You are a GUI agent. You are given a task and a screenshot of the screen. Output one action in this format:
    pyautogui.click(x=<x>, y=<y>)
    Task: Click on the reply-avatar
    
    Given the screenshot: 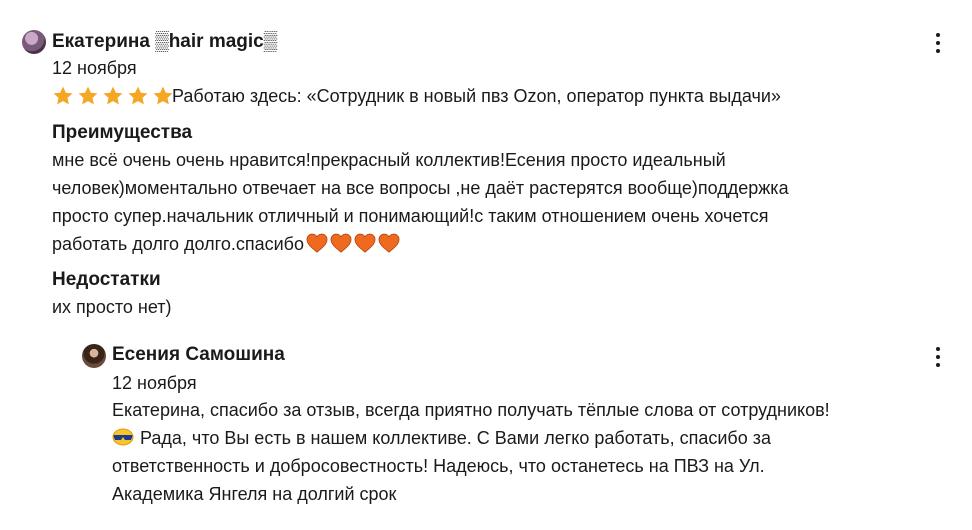 What is the action you would take?
    pyautogui.click(x=94, y=356)
    